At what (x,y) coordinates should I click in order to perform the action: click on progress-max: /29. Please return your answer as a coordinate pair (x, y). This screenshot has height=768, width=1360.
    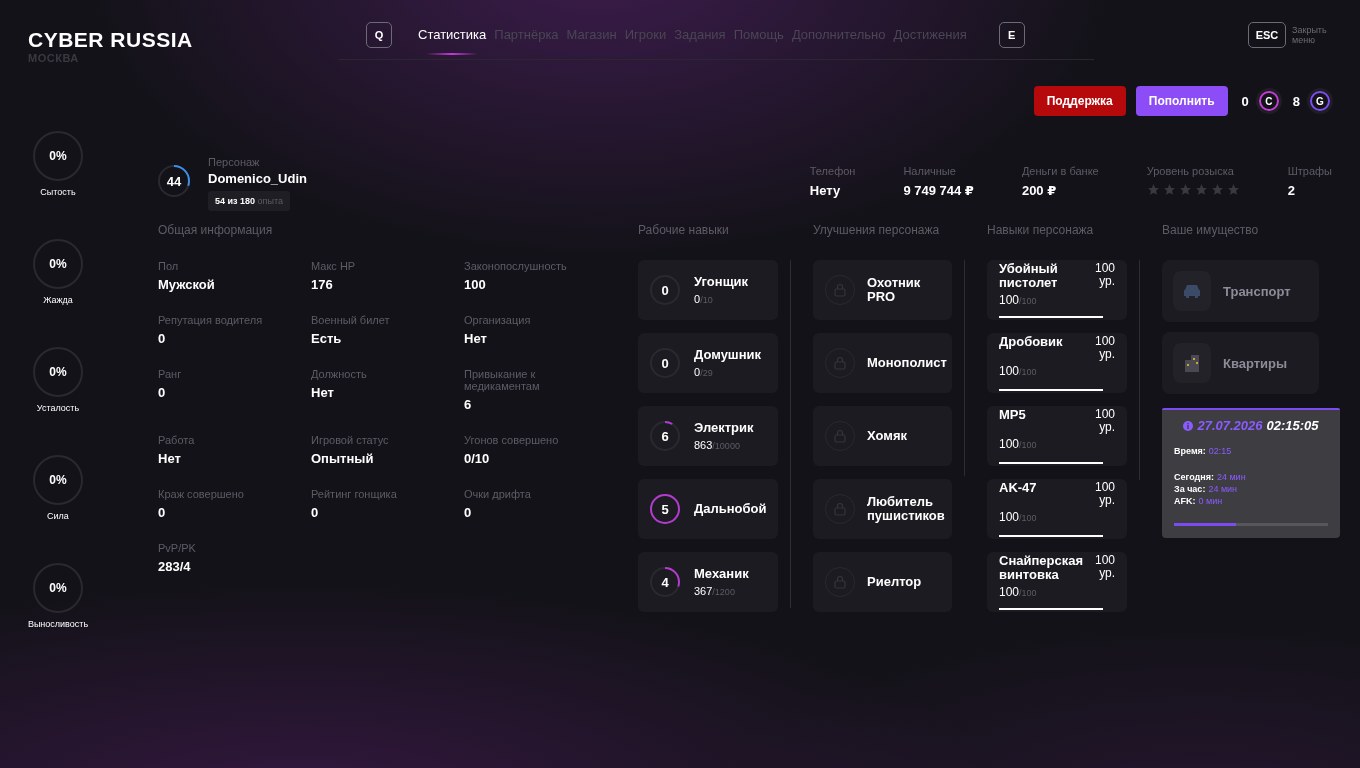
    Looking at the image, I should click on (706, 373).